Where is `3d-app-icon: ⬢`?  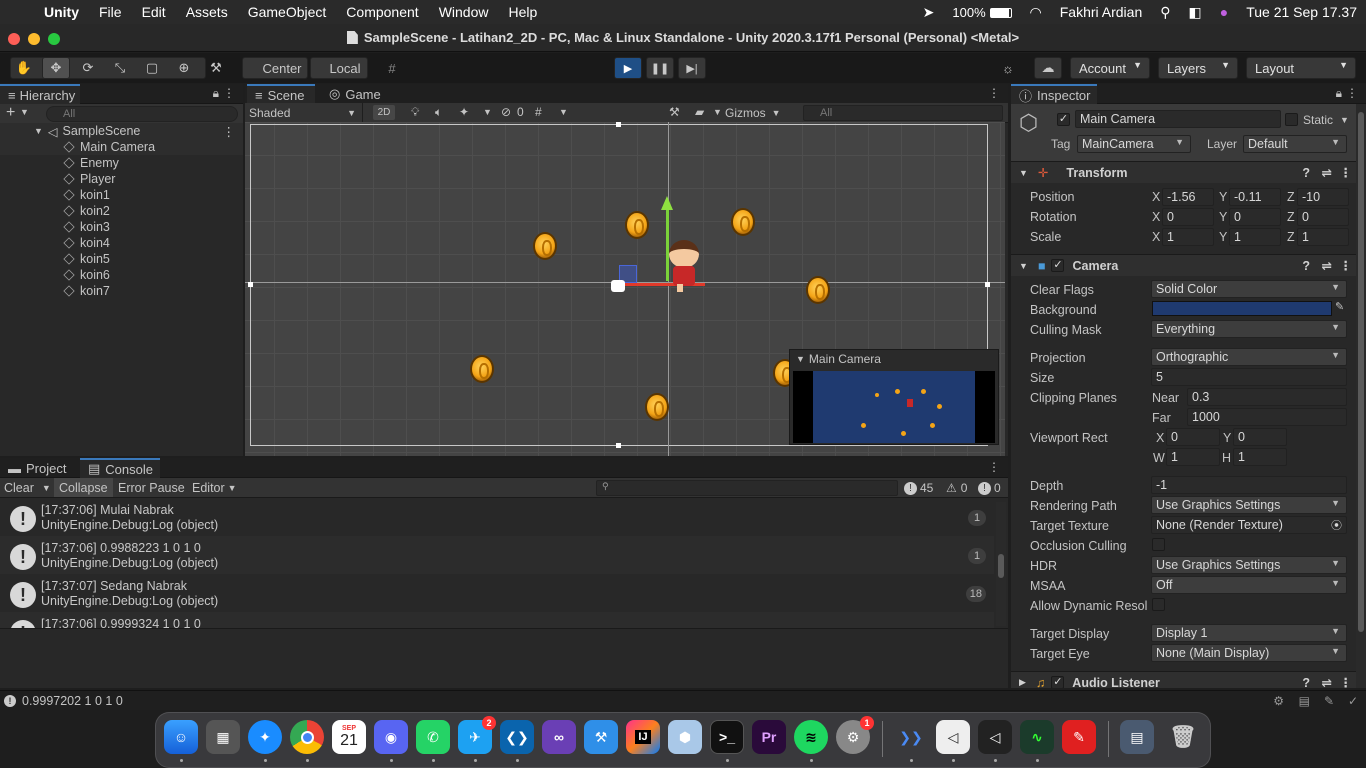
3d-app-icon: ⬢ is located at coordinates (685, 737).